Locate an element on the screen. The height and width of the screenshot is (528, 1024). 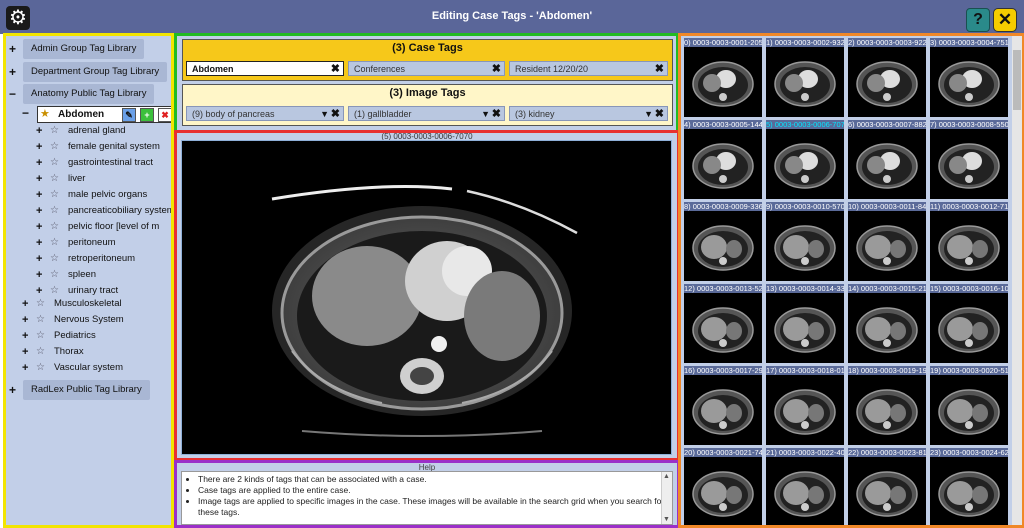
help-button: ? is located at coordinates (978, 20).